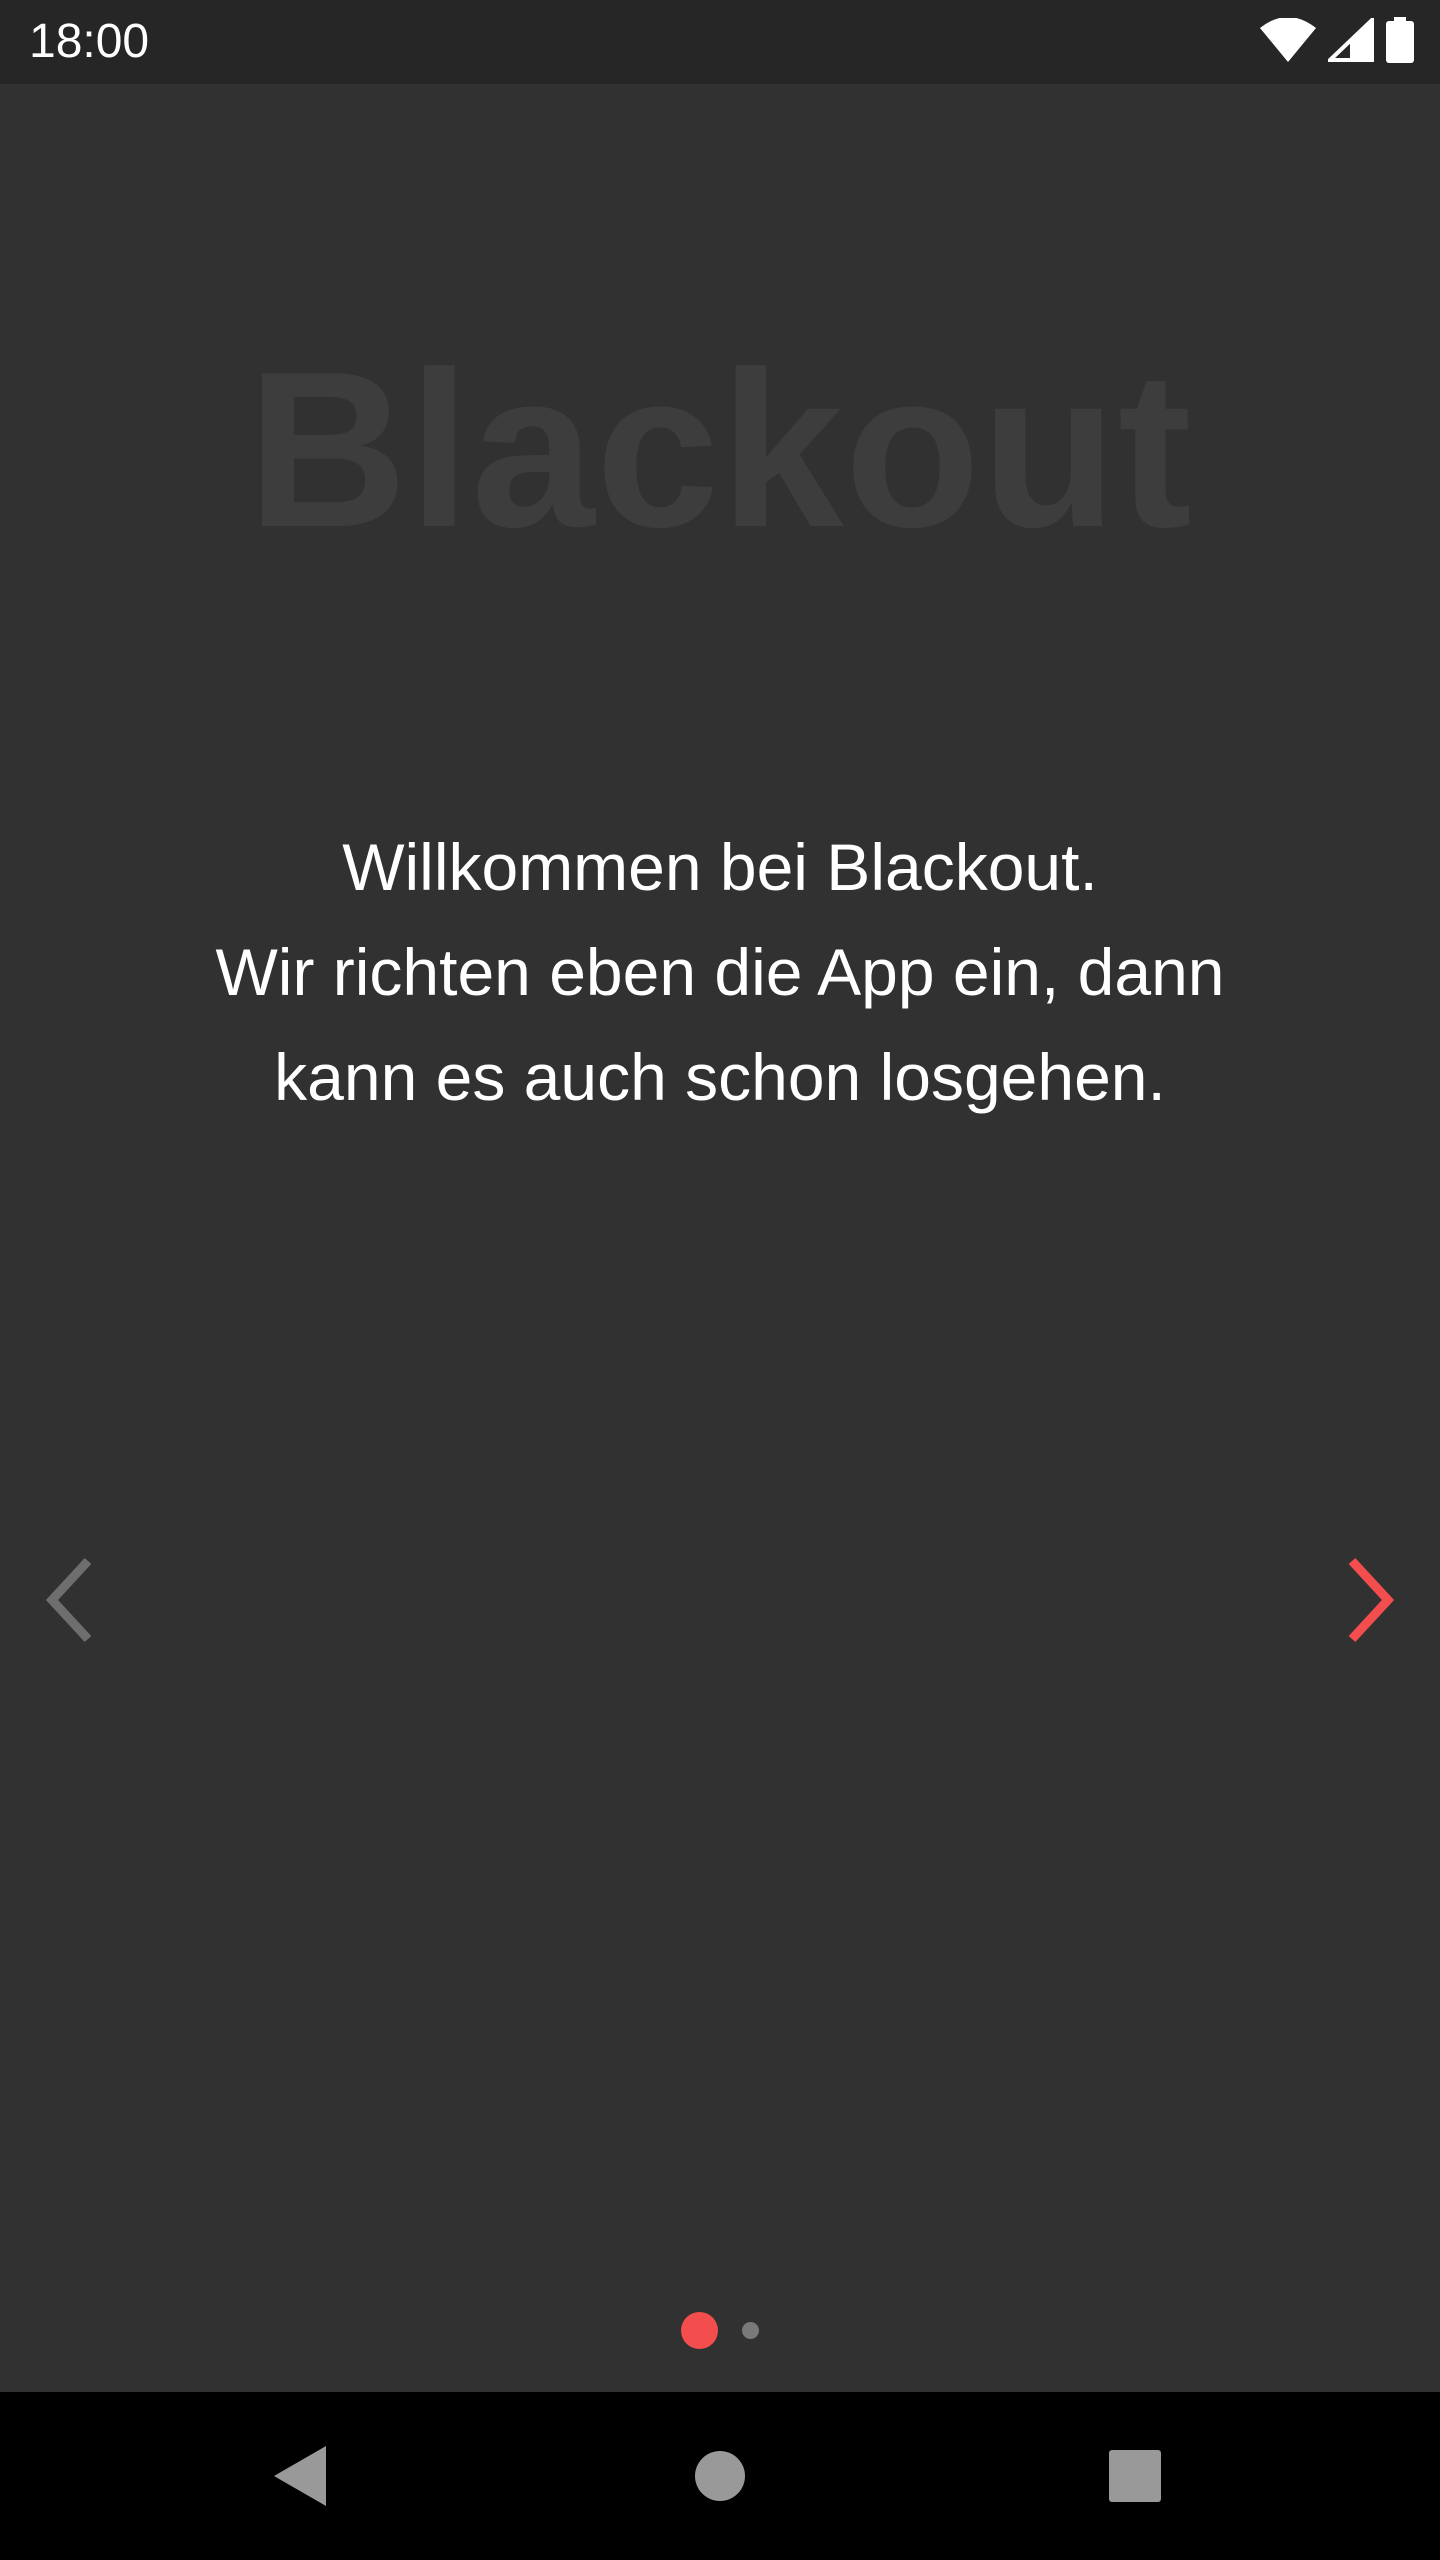 This screenshot has width=1440, height=2560. I want to click on chevron-left-icon, so click(68, 1600).